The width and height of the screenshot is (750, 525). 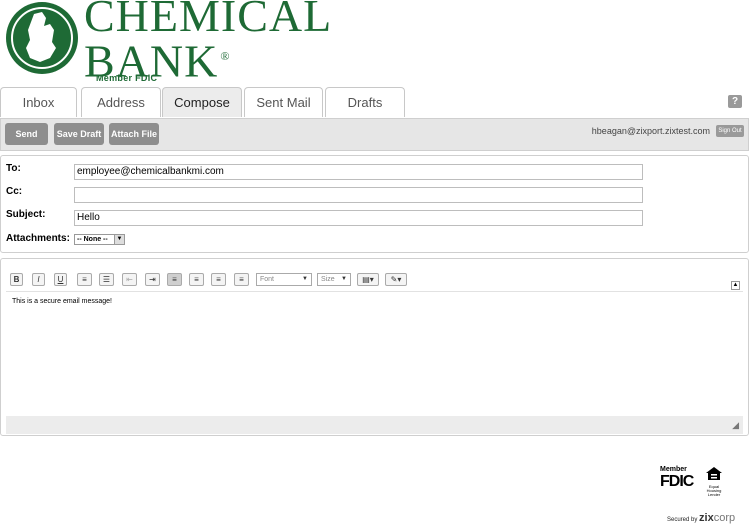 I want to click on indent-icon: ⇥, so click(x=152, y=279).